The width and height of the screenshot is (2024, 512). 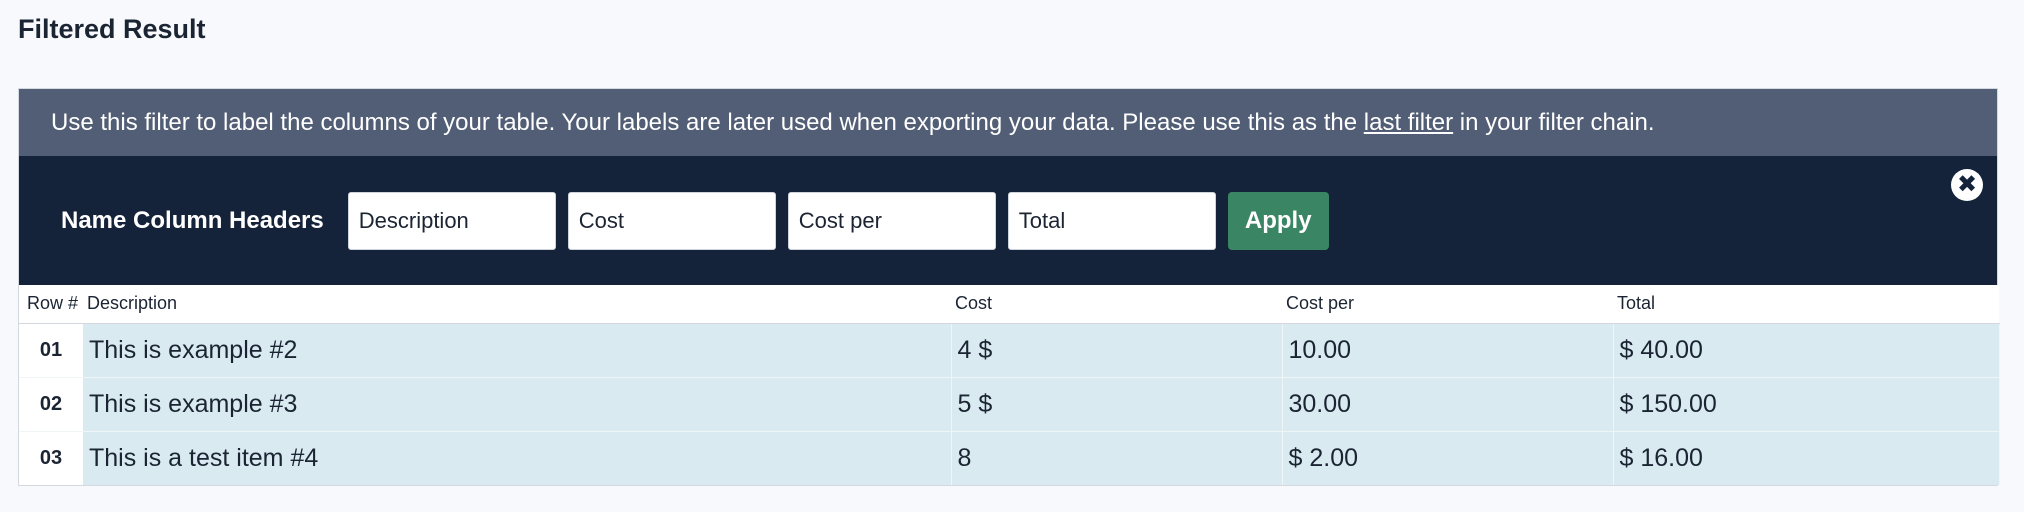 What do you see at coordinates (1806, 304) in the screenshot?
I see `column-header-total: Total` at bounding box center [1806, 304].